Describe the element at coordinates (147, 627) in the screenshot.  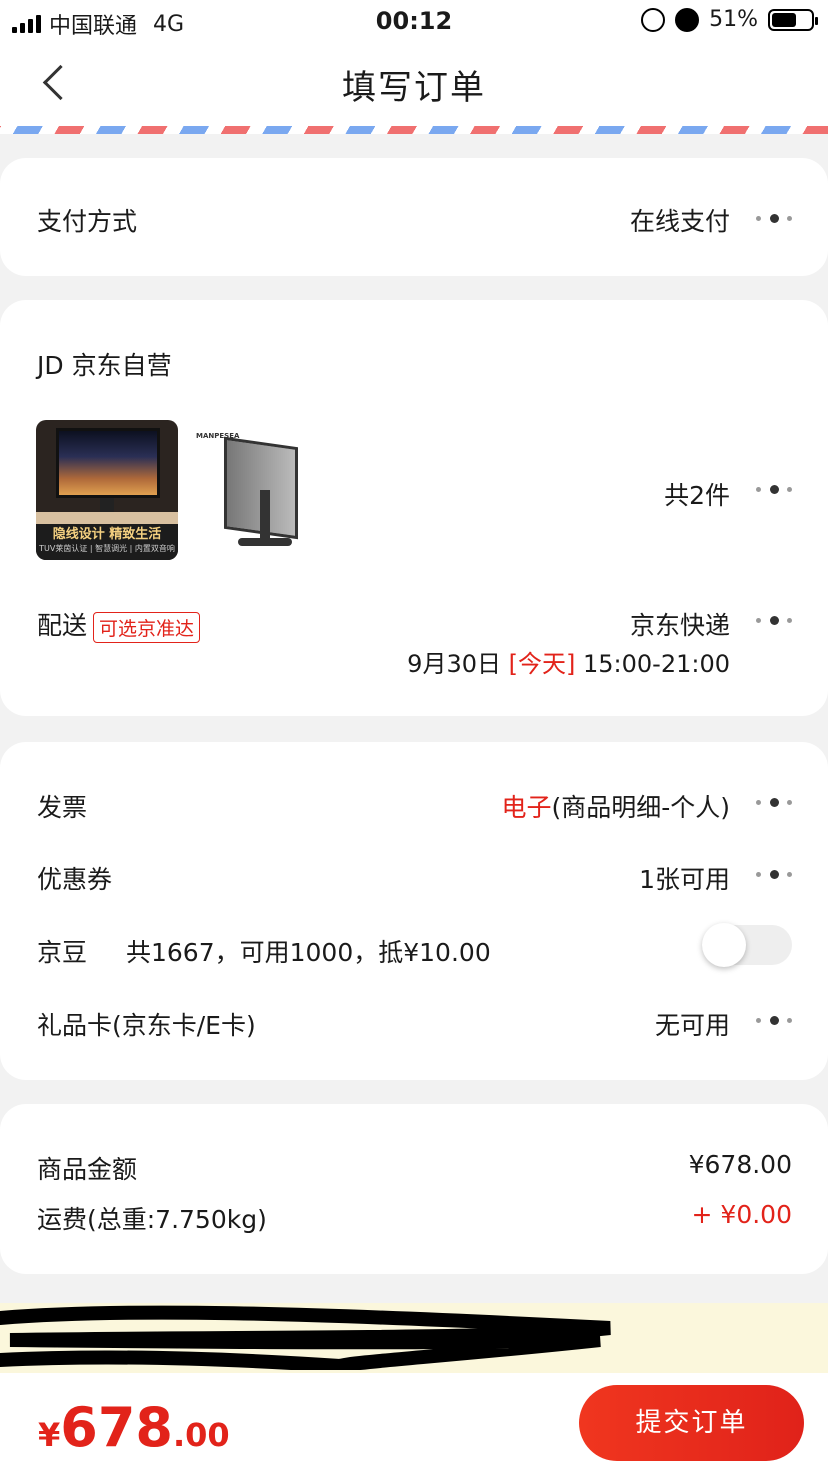
I see `jingzhunda-tag: 可选京准达` at that location.